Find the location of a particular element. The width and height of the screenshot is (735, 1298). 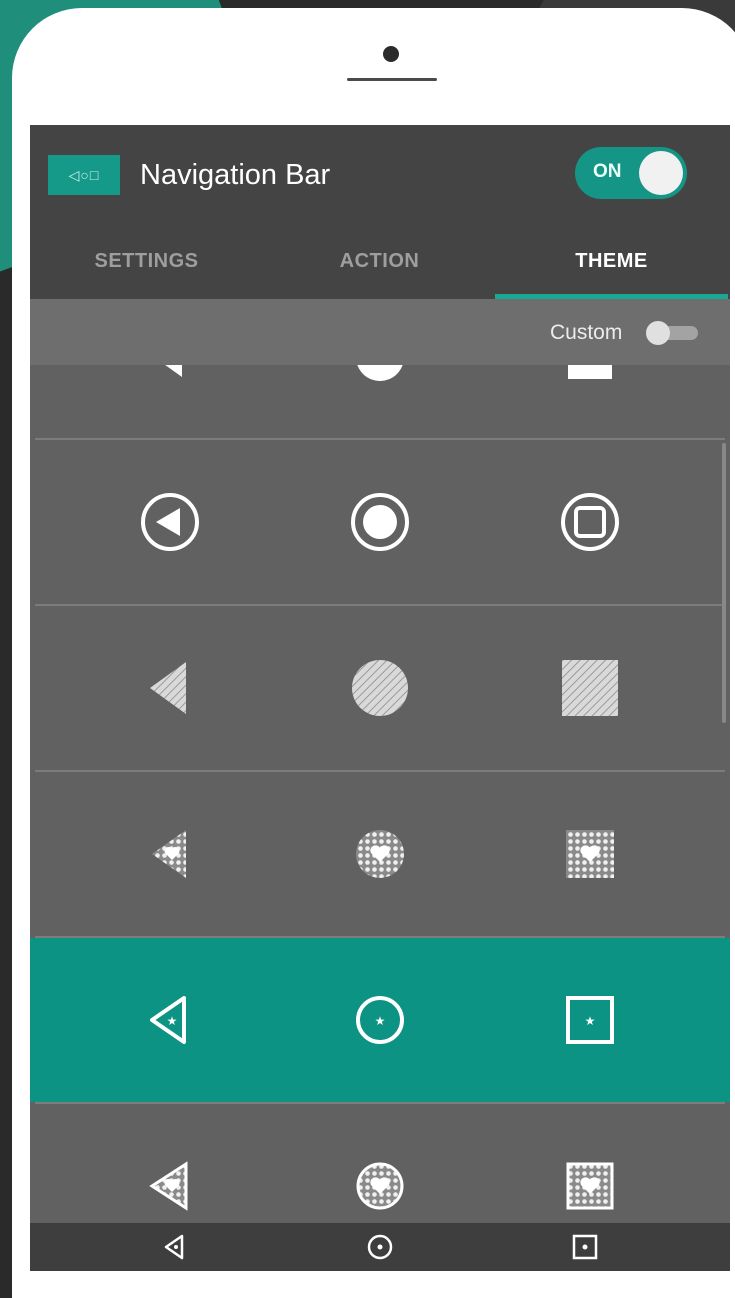

home-circled-icon is located at coordinates (380, 522).